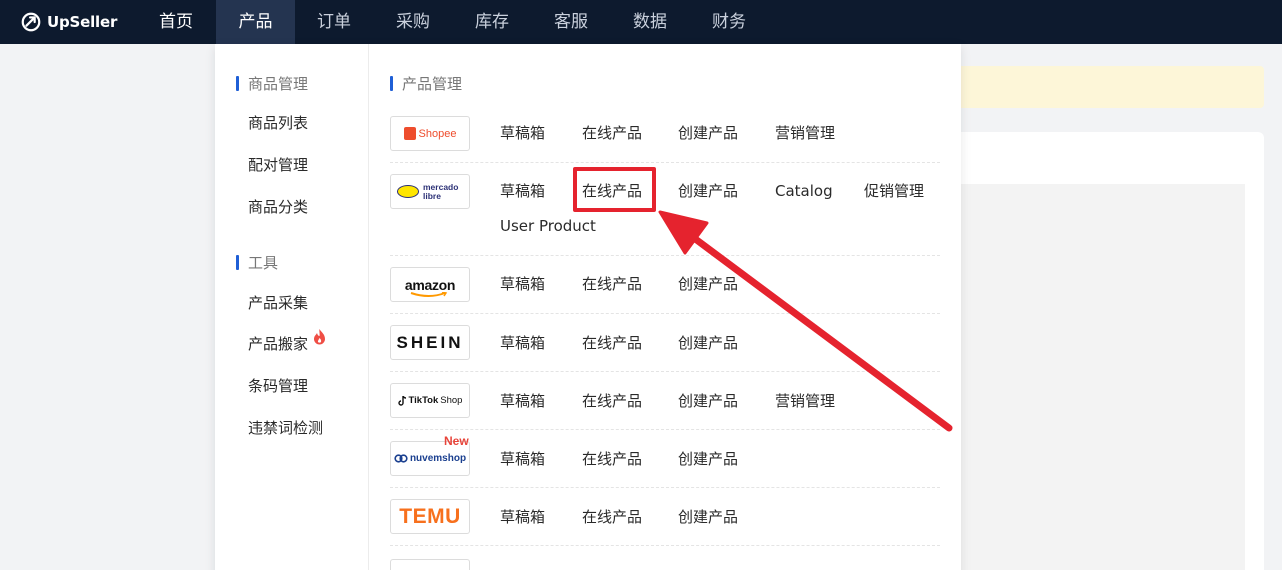 Image resolution: width=1282 pixels, height=570 pixels. Describe the element at coordinates (665, 401) in the screenshot. I see `platform-row-tiktok: TikTok Shop 草稿箱 在线产品 创建产品 营销管理` at that location.